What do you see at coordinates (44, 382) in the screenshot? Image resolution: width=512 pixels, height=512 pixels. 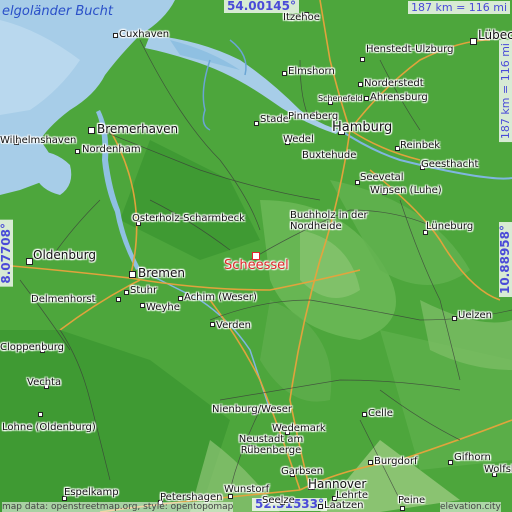 I see `city-label: Vechta` at bounding box center [44, 382].